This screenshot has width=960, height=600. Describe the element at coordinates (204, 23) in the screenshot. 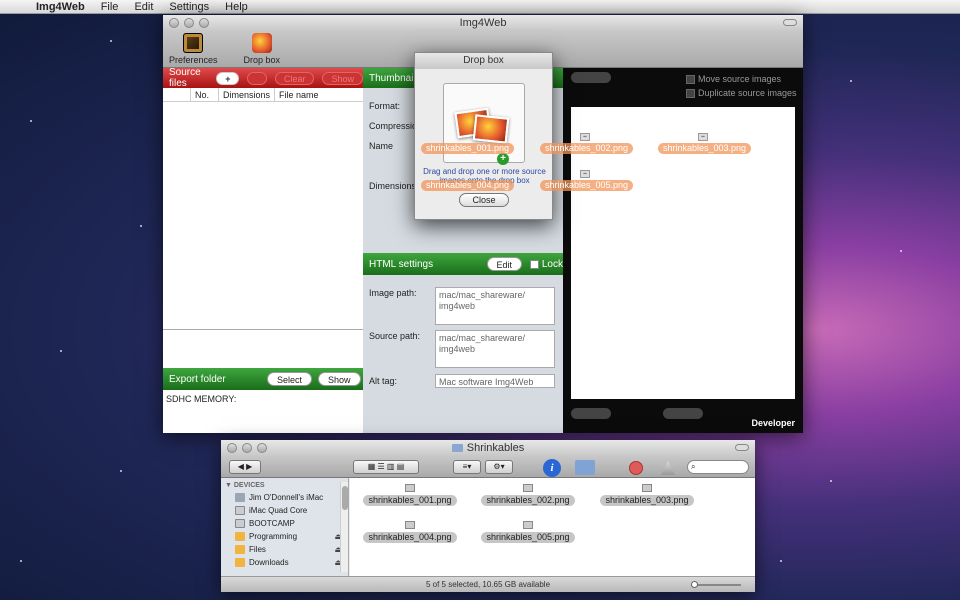

I see `zoom-window-button` at that location.